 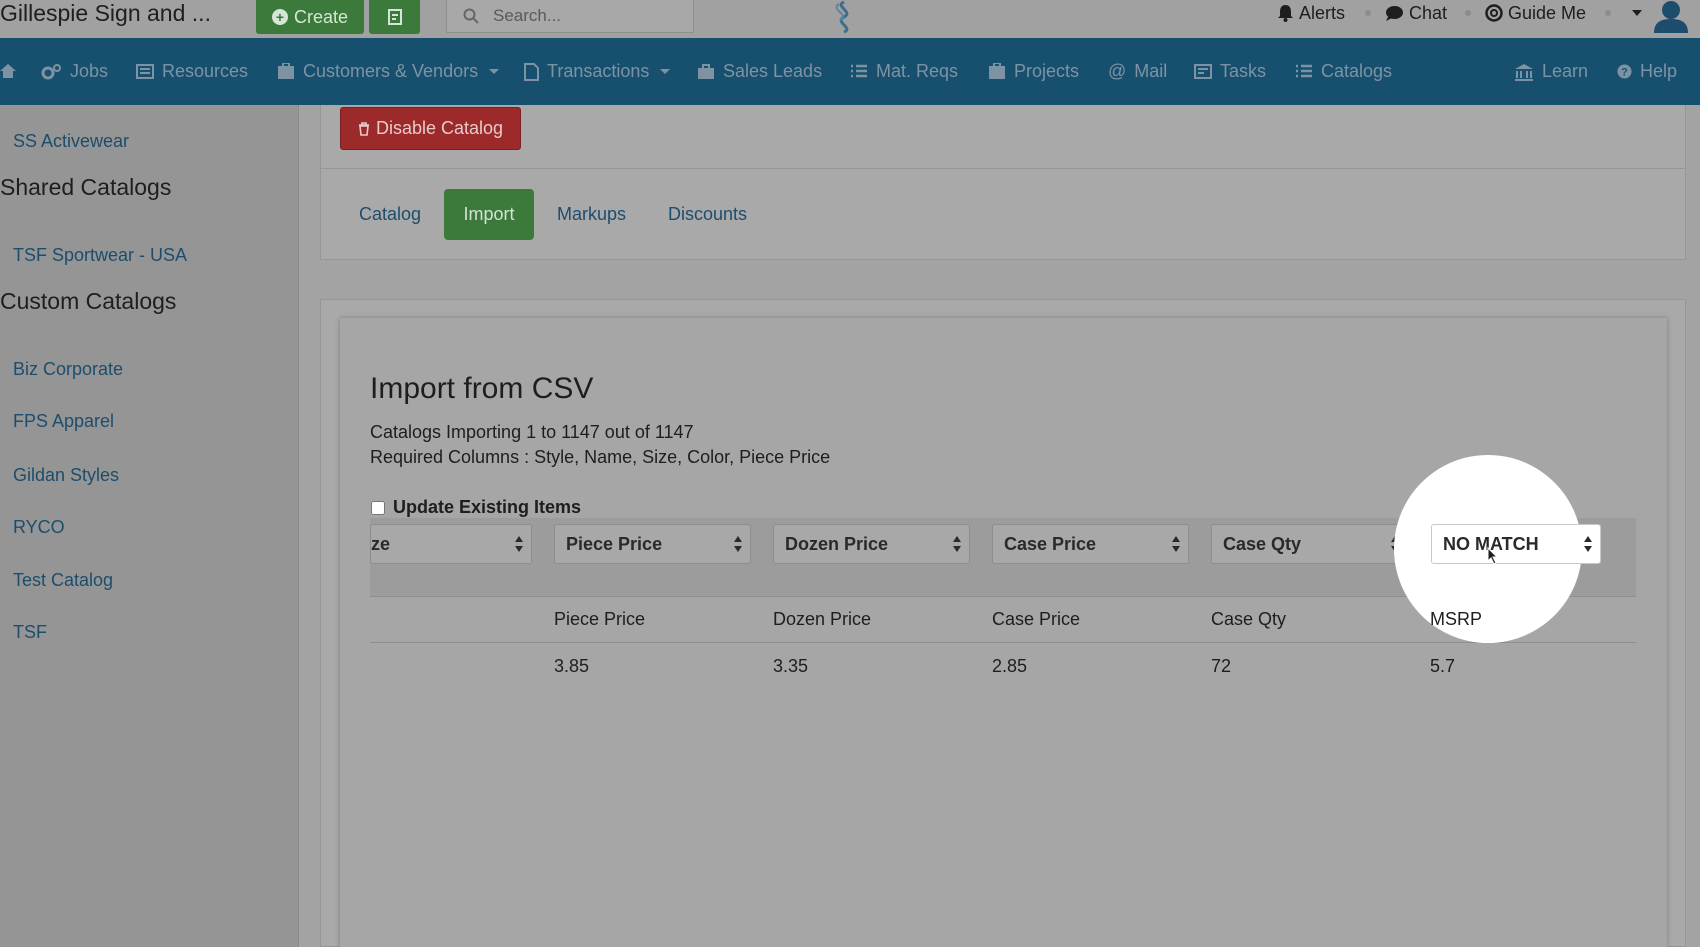 I want to click on nav-transactions-label: Transactions, so click(x=598, y=71).